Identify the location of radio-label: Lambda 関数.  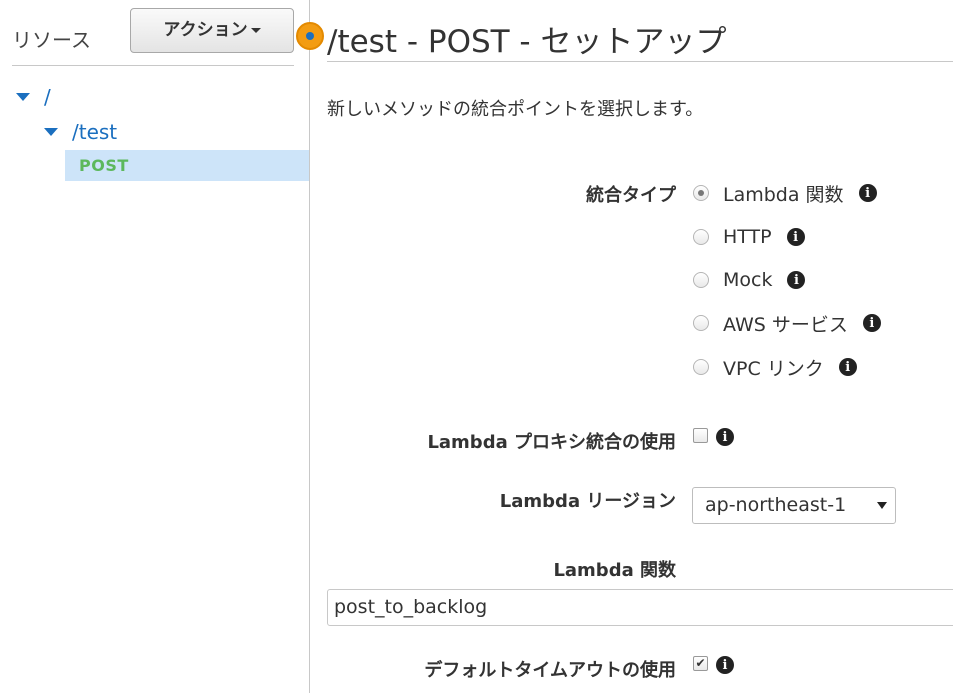
(783, 193).